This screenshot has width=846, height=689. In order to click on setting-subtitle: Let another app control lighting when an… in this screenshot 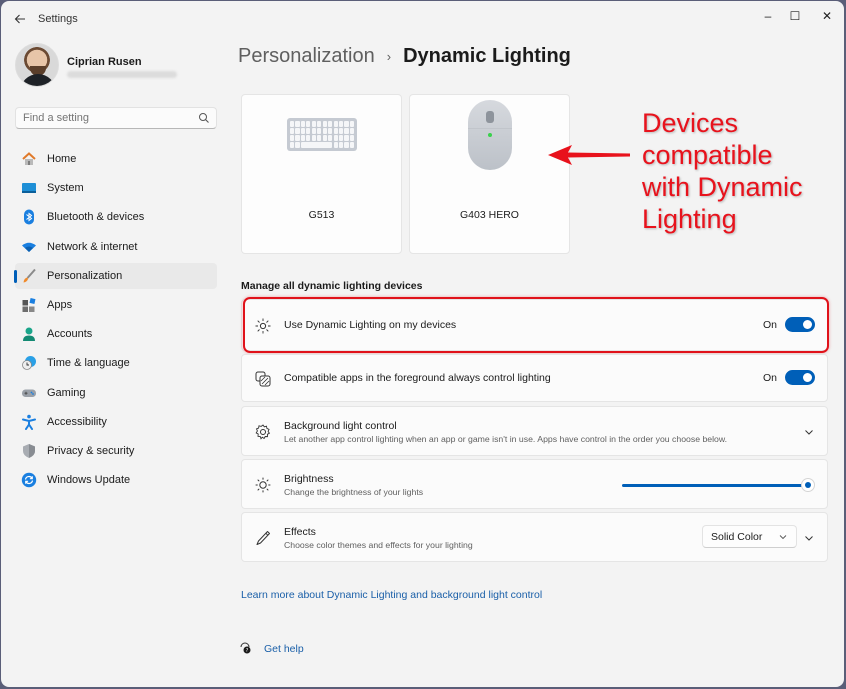, I will do `click(506, 439)`.